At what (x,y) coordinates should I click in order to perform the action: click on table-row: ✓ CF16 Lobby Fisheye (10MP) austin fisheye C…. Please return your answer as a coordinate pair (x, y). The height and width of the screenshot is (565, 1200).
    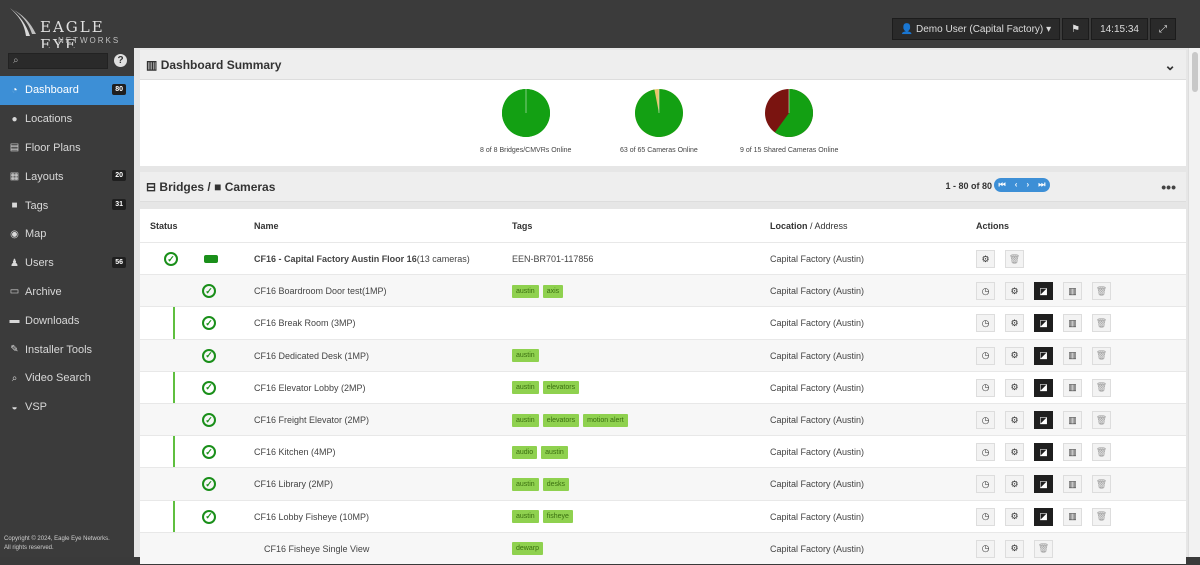
    Looking at the image, I should click on (663, 515).